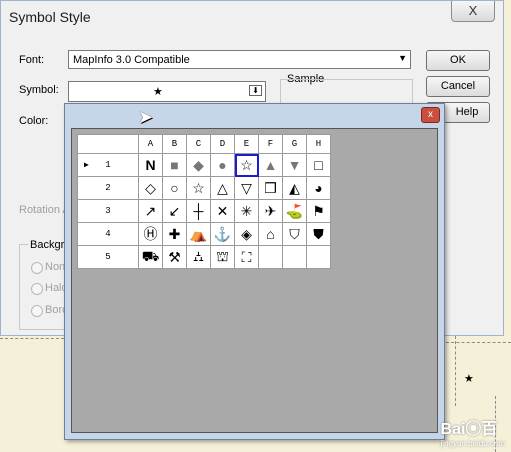  Describe the element at coordinates (108, 144) in the screenshot. I see `table-corner` at that location.